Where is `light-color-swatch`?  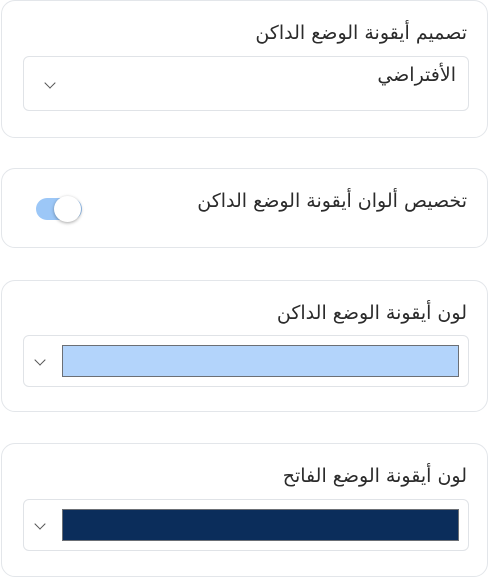
light-color-swatch is located at coordinates (260, 525).